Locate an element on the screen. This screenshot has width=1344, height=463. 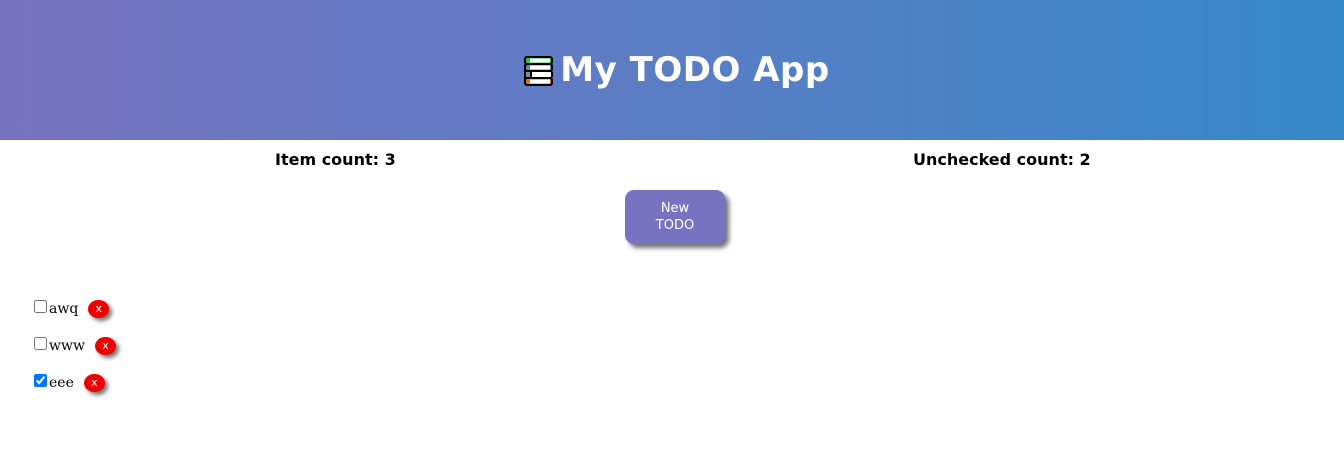
todo-text: eee is located at coordinates (61, 382).